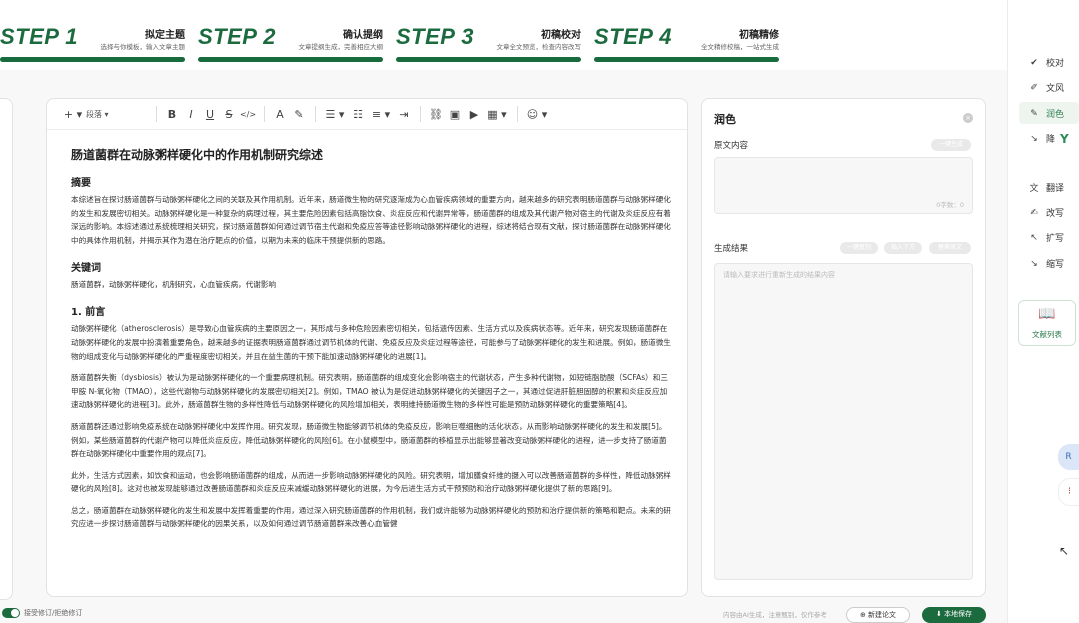 The width and height of the screenshot is (1079, 623). What do you see at coordinates (39, 36) in the screenshot?
I see `step-number: STEP 1` at bounding box center [39, 36].